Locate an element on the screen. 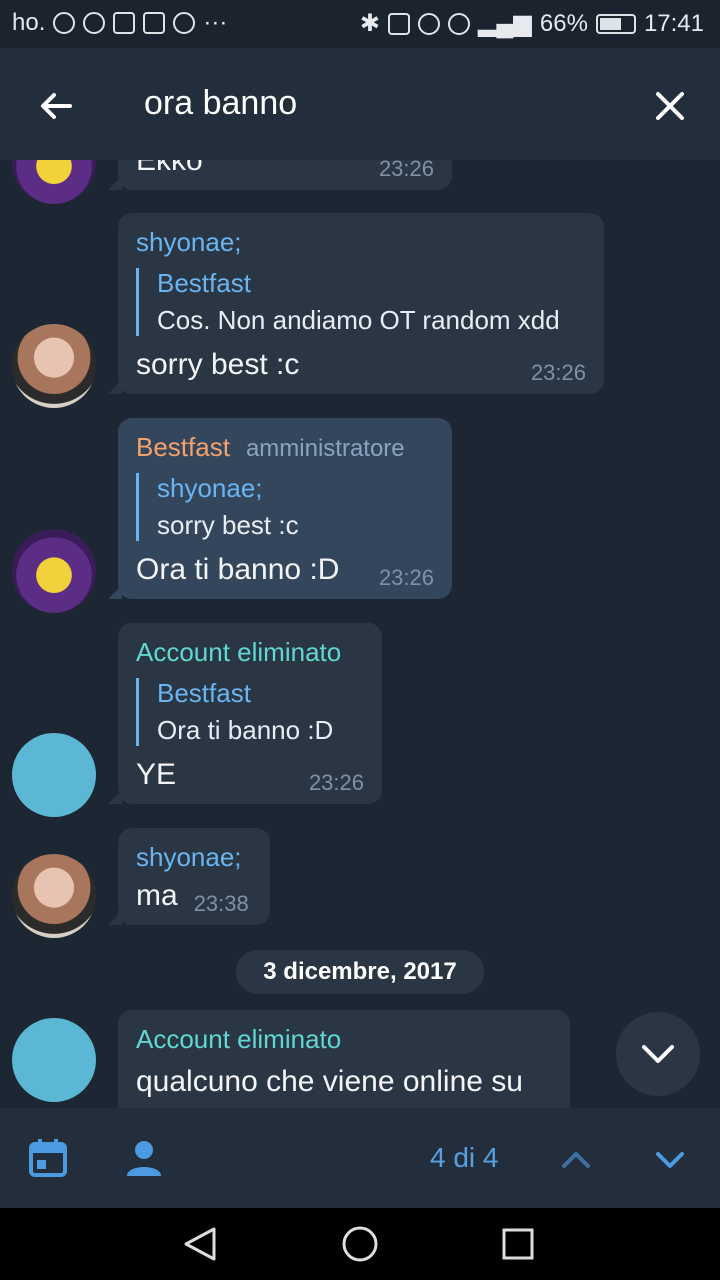 This screenshot has width=720, height=1280. search-nav-bar: 4 di 4 is located at coordinates (360, 1158).